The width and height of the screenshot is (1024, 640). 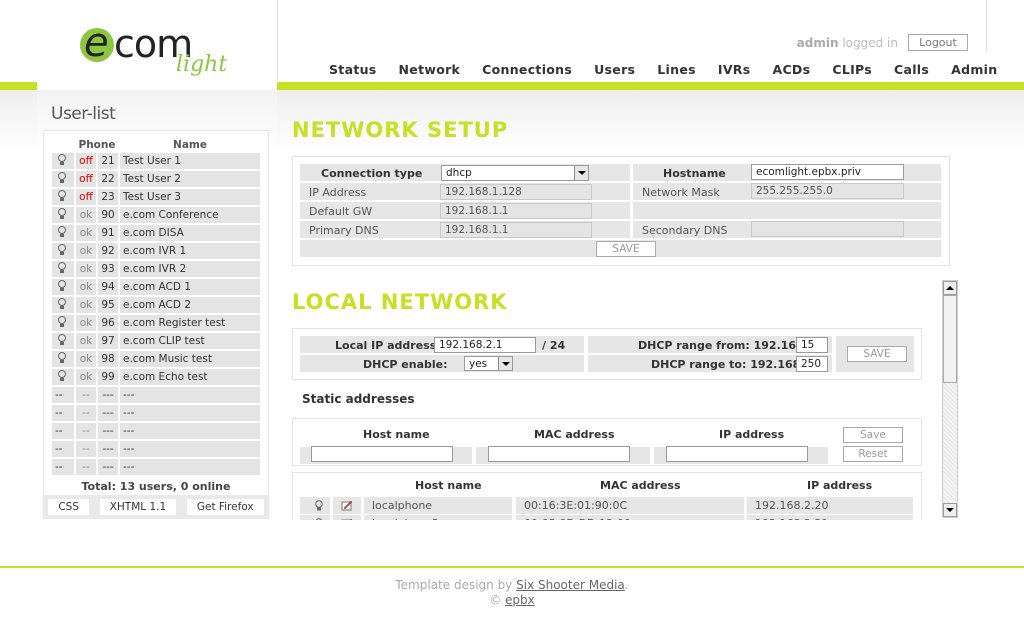 What do you see at coordinates (485, 345) in the screenshot?
I see `local-ip-input: 192.168.2.1` at bounding box center [485, 345].